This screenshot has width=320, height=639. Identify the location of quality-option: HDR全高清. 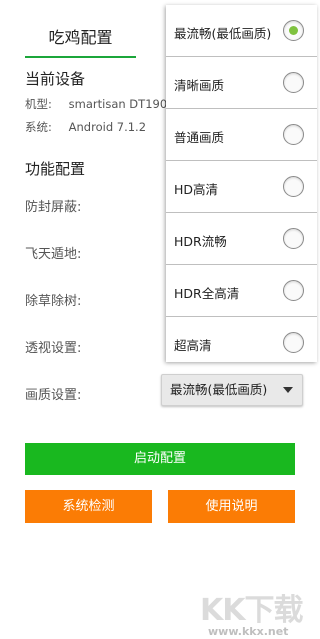
(241, 291).